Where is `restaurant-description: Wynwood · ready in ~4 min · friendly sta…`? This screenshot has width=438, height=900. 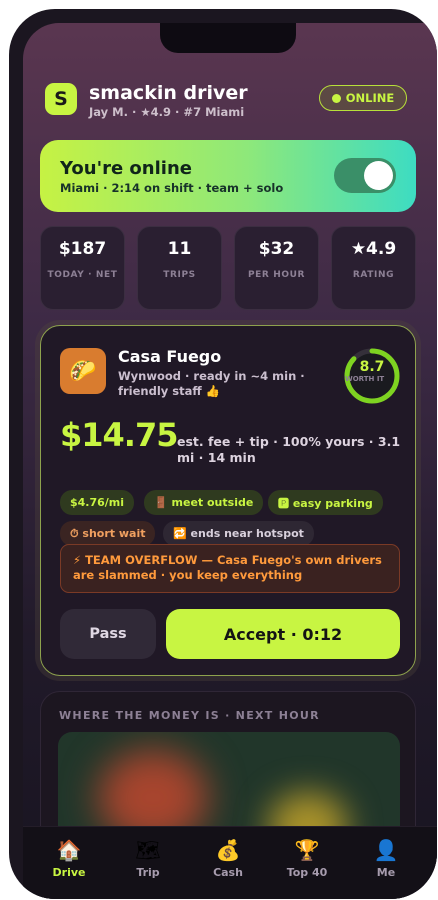
restaurant-description: Wynwood · ready in ~4 min · friendly sta… is located at coordinates (211, 383).